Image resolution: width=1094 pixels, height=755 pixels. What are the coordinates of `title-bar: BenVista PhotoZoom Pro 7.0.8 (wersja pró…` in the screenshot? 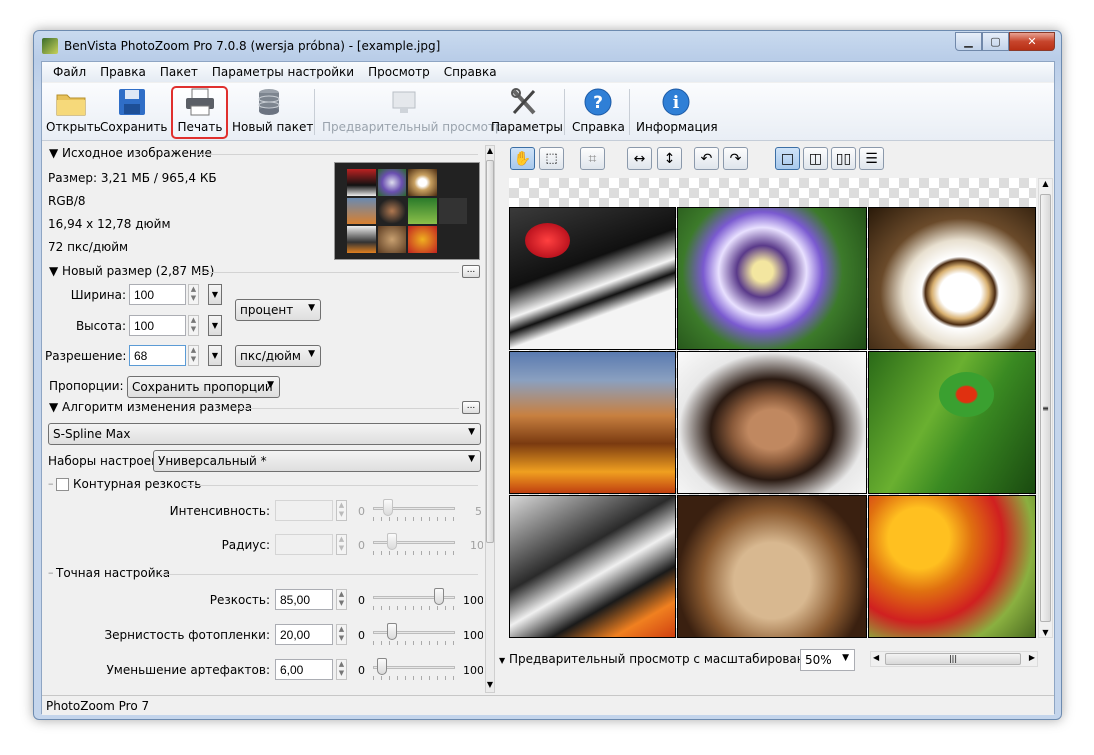 It's located at (547, 46).